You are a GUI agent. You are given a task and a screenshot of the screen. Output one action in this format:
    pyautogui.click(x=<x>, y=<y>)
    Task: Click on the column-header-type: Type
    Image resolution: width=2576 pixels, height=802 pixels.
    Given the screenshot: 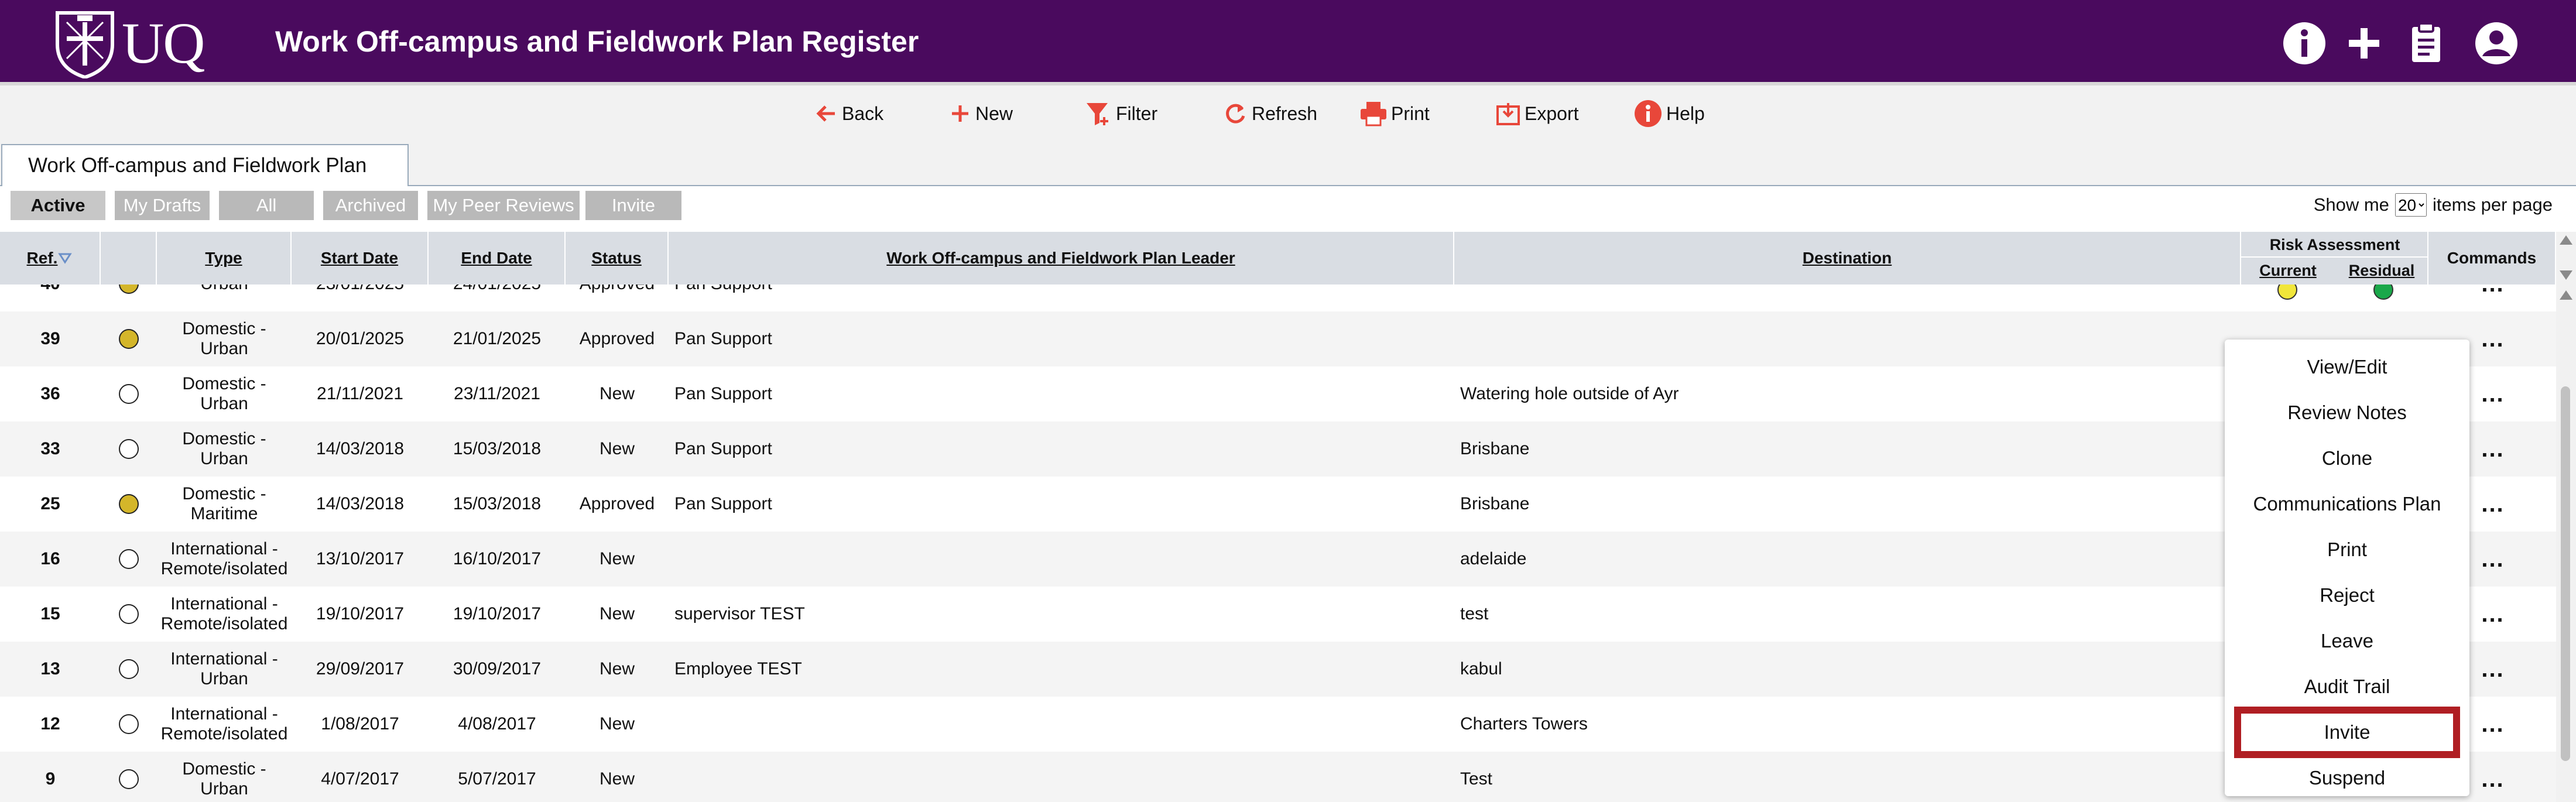 What is the action you would take?
    pyautogui.click(x=224, y=258)
    